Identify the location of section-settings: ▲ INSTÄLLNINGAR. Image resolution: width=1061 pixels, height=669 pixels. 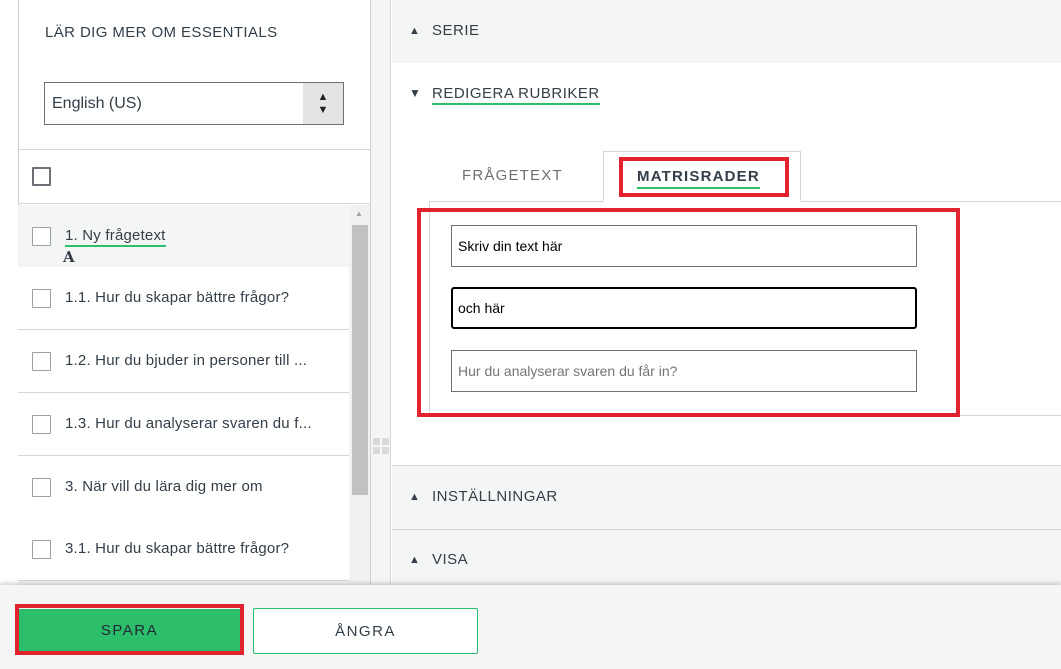
(726, 498).